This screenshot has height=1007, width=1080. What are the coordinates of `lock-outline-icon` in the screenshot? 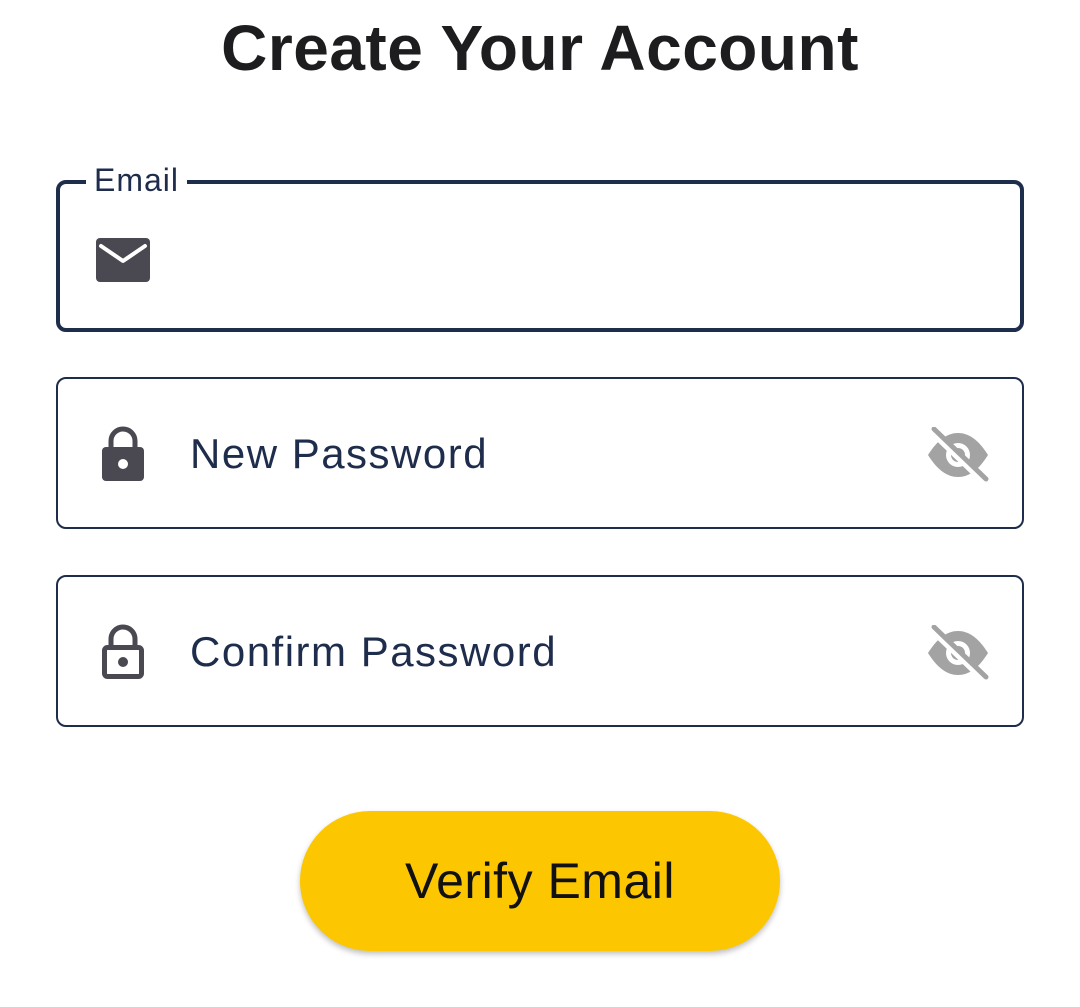 It's located at (123, 651).